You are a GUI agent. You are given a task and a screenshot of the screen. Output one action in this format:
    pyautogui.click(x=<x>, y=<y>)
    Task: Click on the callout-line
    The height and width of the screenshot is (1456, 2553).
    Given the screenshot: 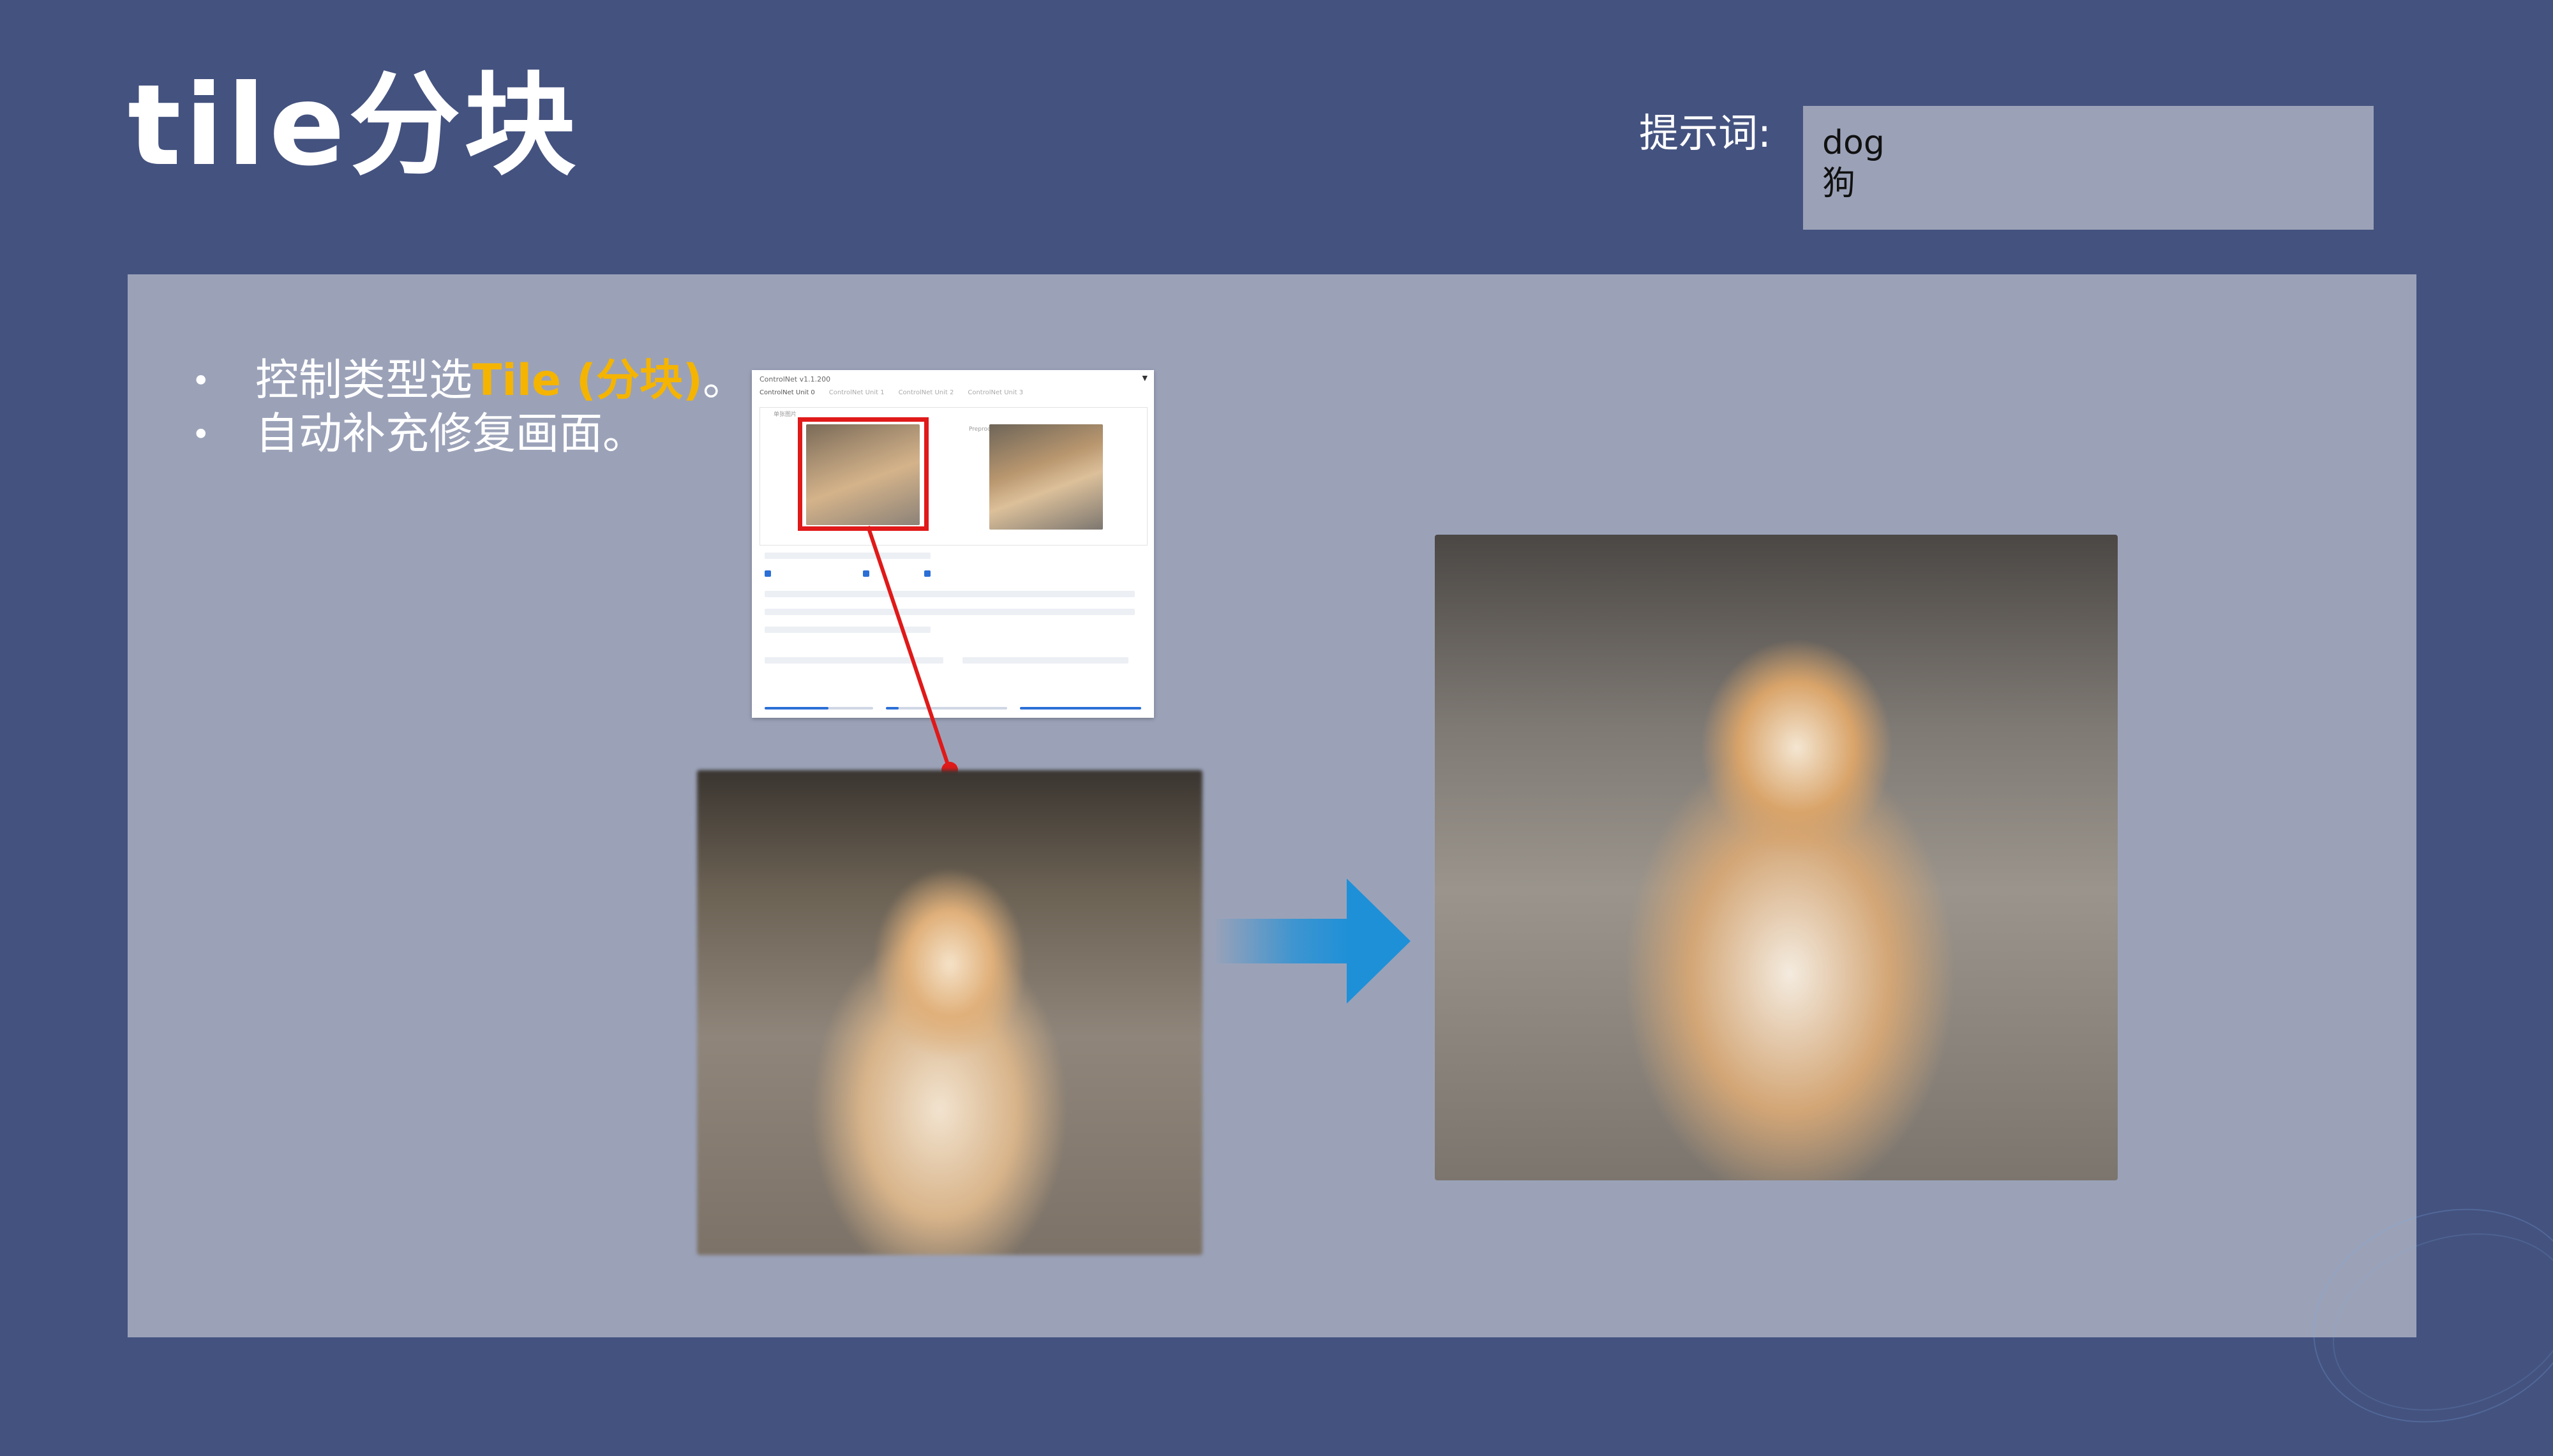 What is the action you would take?
    pyautogui.click(x=912, y=652)
    